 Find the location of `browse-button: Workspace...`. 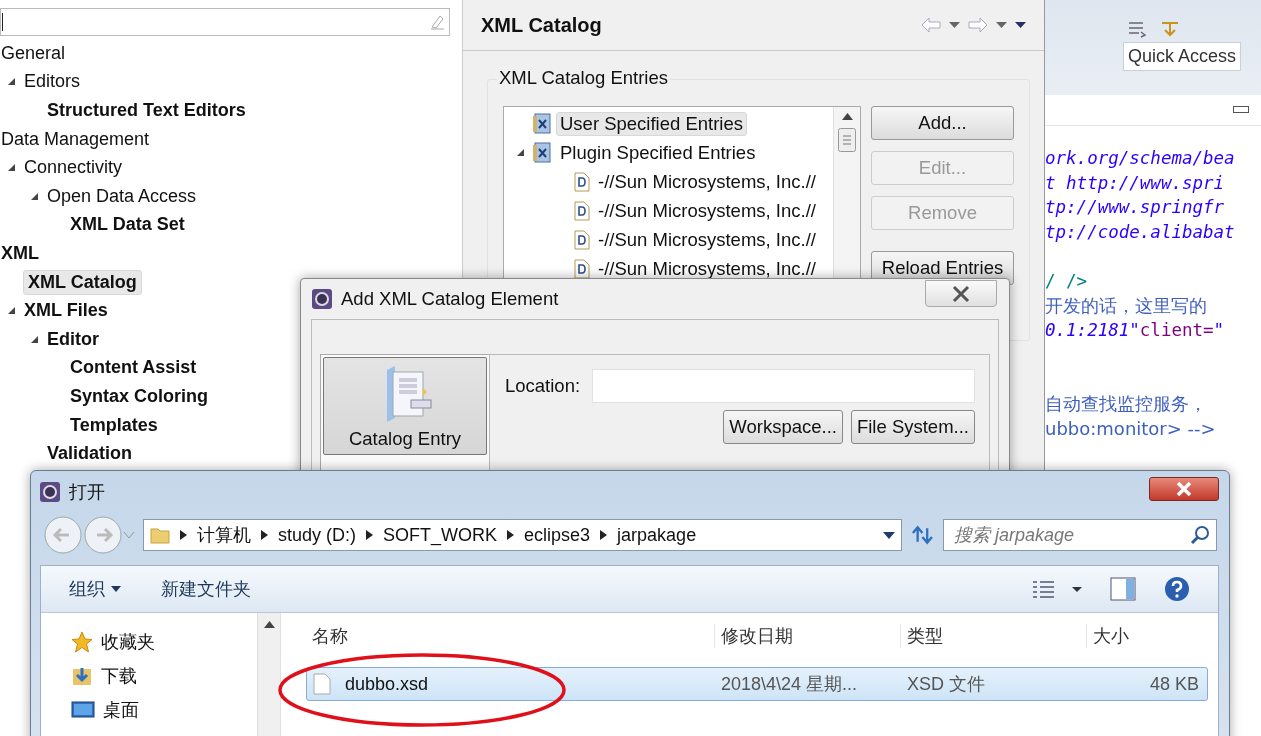

browse-button: Workspace... is located at coordinates (783, 427).